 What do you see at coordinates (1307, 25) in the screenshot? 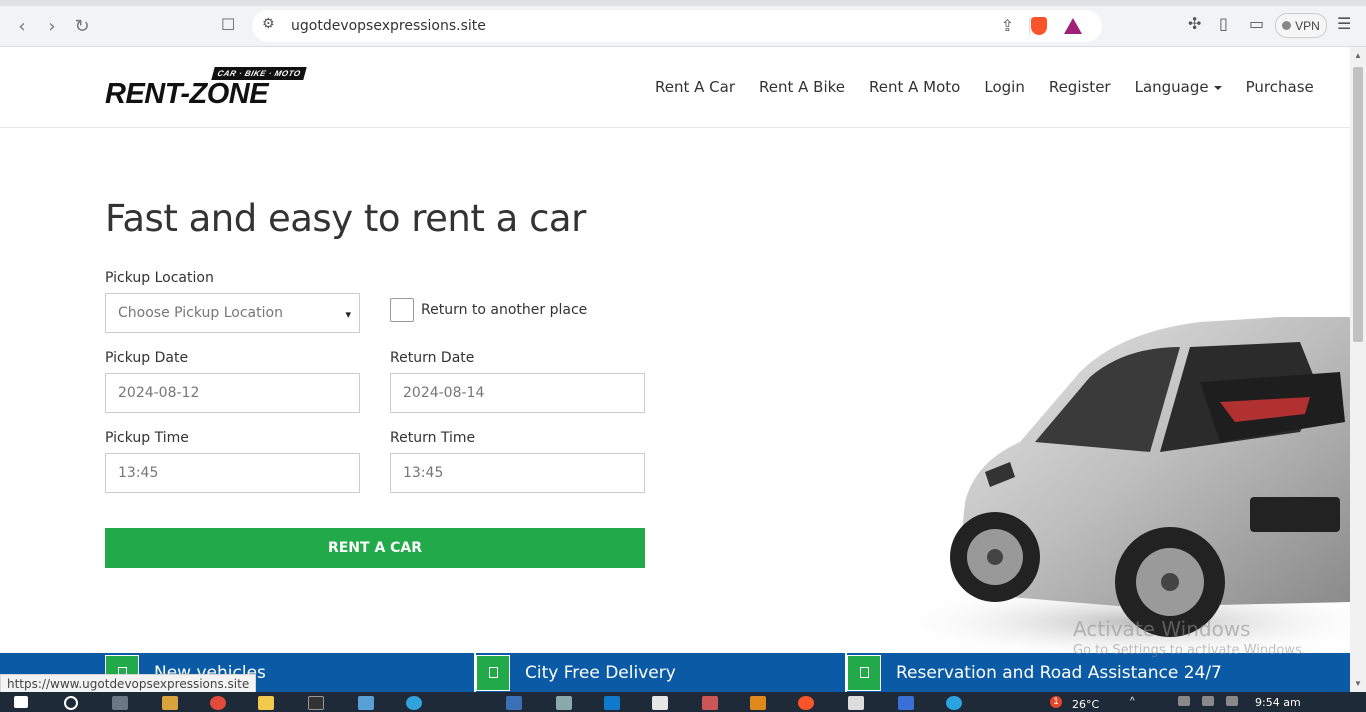
I see `vpn-label: VPN` at bounding box center [1307, 25].